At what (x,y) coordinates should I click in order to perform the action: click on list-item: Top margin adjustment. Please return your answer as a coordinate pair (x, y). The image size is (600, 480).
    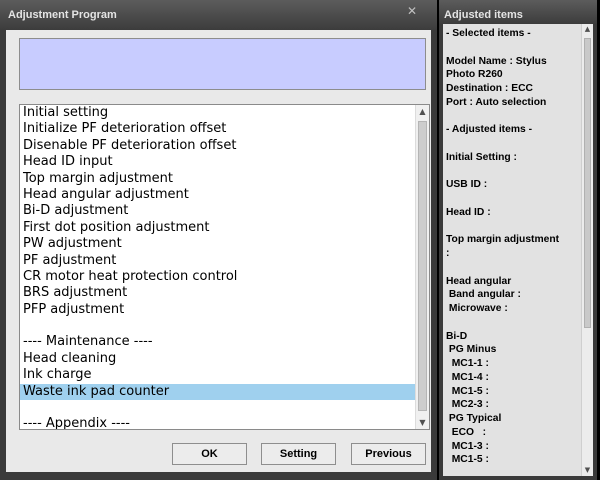
    Looking at the image, I should click on (217, 179).